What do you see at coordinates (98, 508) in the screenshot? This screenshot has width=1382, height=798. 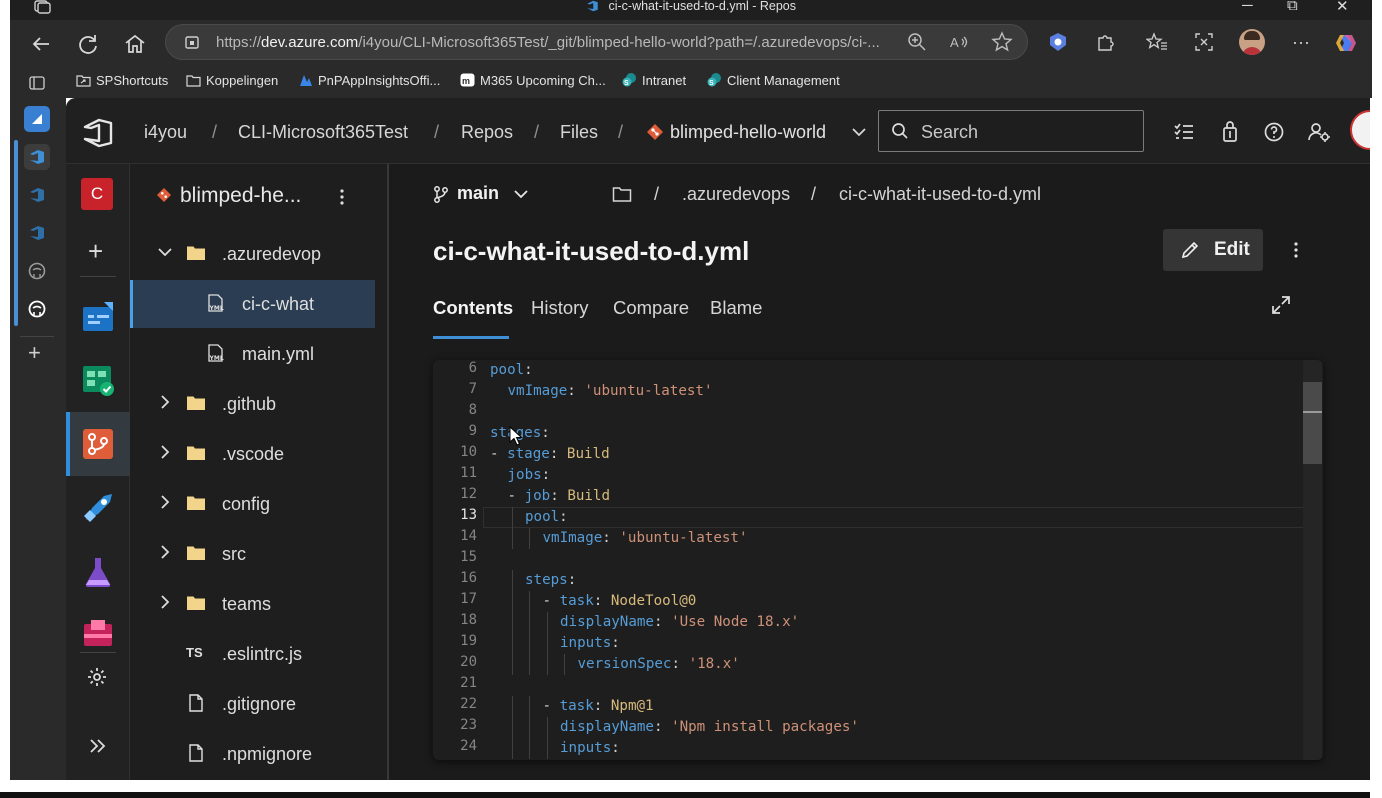 I see `pipelines-icon` at bounding box center [98, 508].